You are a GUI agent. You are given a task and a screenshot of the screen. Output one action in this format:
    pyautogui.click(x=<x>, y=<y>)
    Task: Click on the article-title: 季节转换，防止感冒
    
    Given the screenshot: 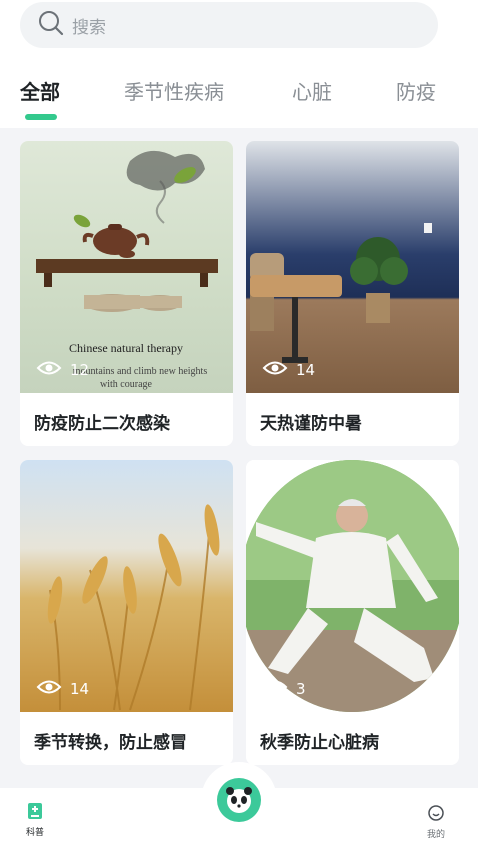 What is the action you would take?
    pyautogui.click(x=110, y=743)
    